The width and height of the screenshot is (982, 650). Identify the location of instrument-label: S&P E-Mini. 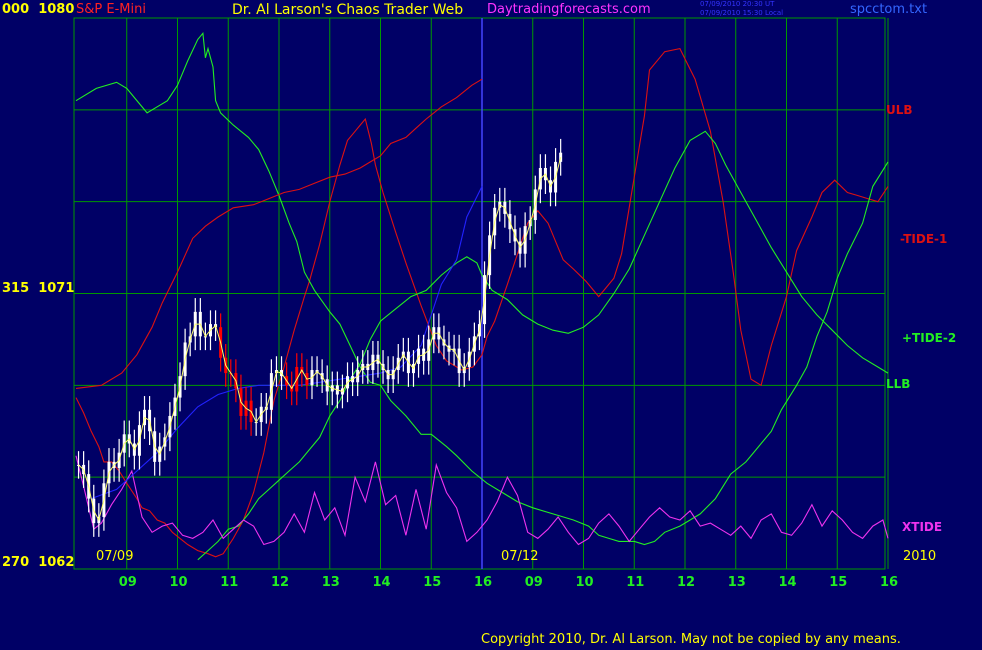
(111, 9).